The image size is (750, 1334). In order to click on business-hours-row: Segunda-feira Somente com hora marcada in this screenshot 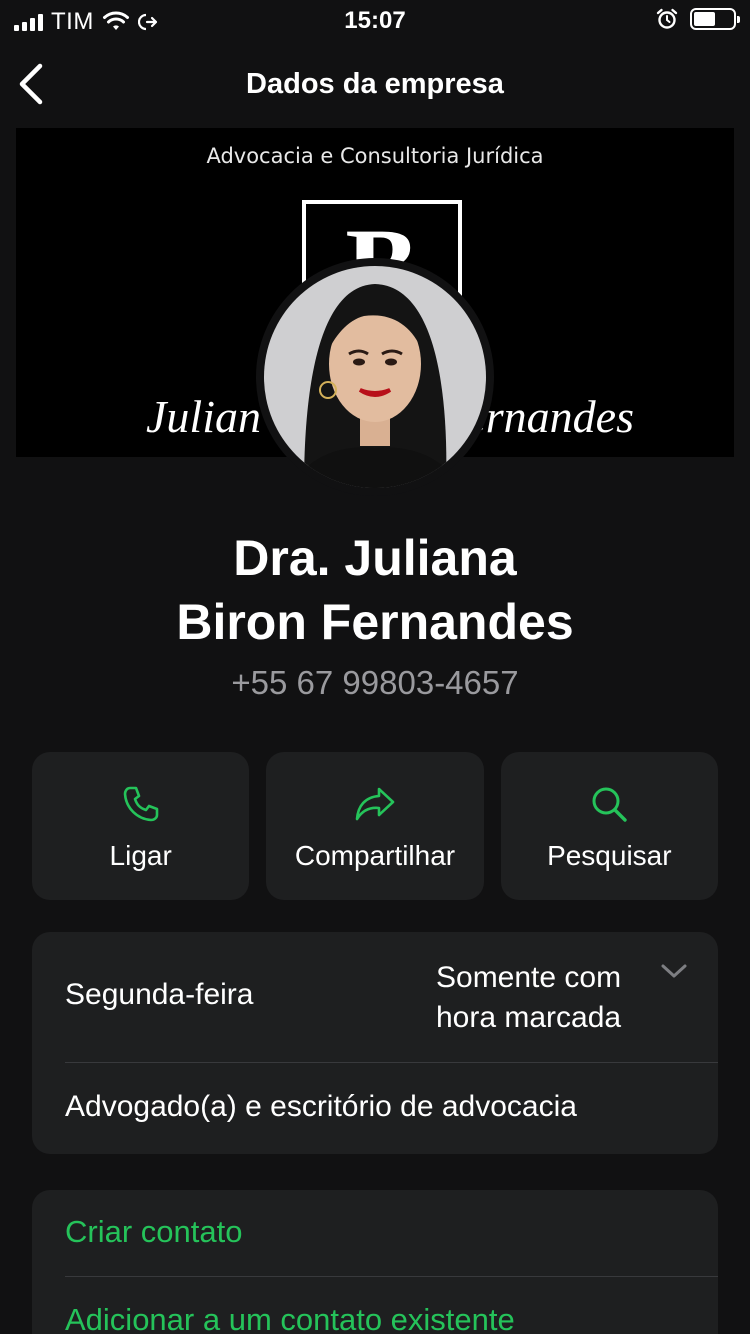, I will do `click(375, 997)`.